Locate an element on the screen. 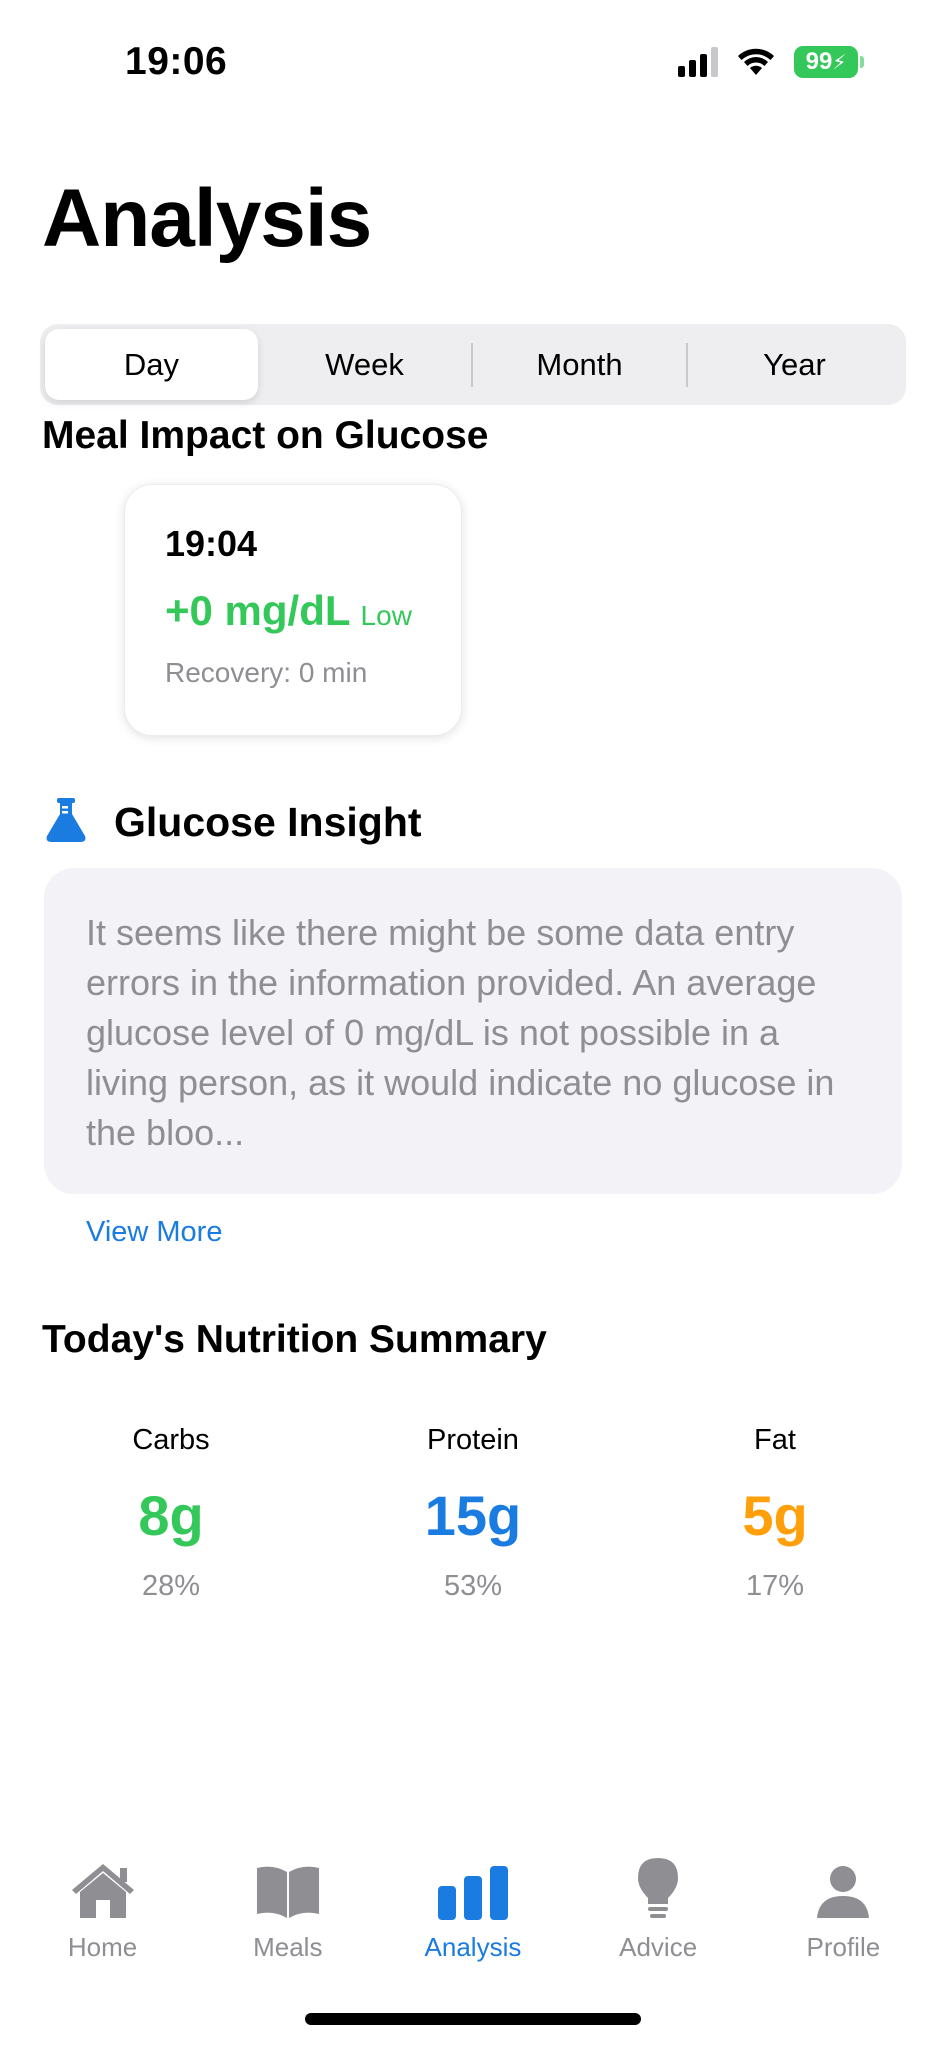  segment-week-label: Week is located at coordinates (364, 364).